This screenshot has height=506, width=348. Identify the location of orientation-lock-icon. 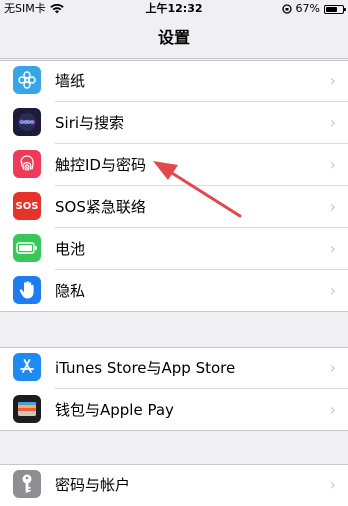
(286, 9).